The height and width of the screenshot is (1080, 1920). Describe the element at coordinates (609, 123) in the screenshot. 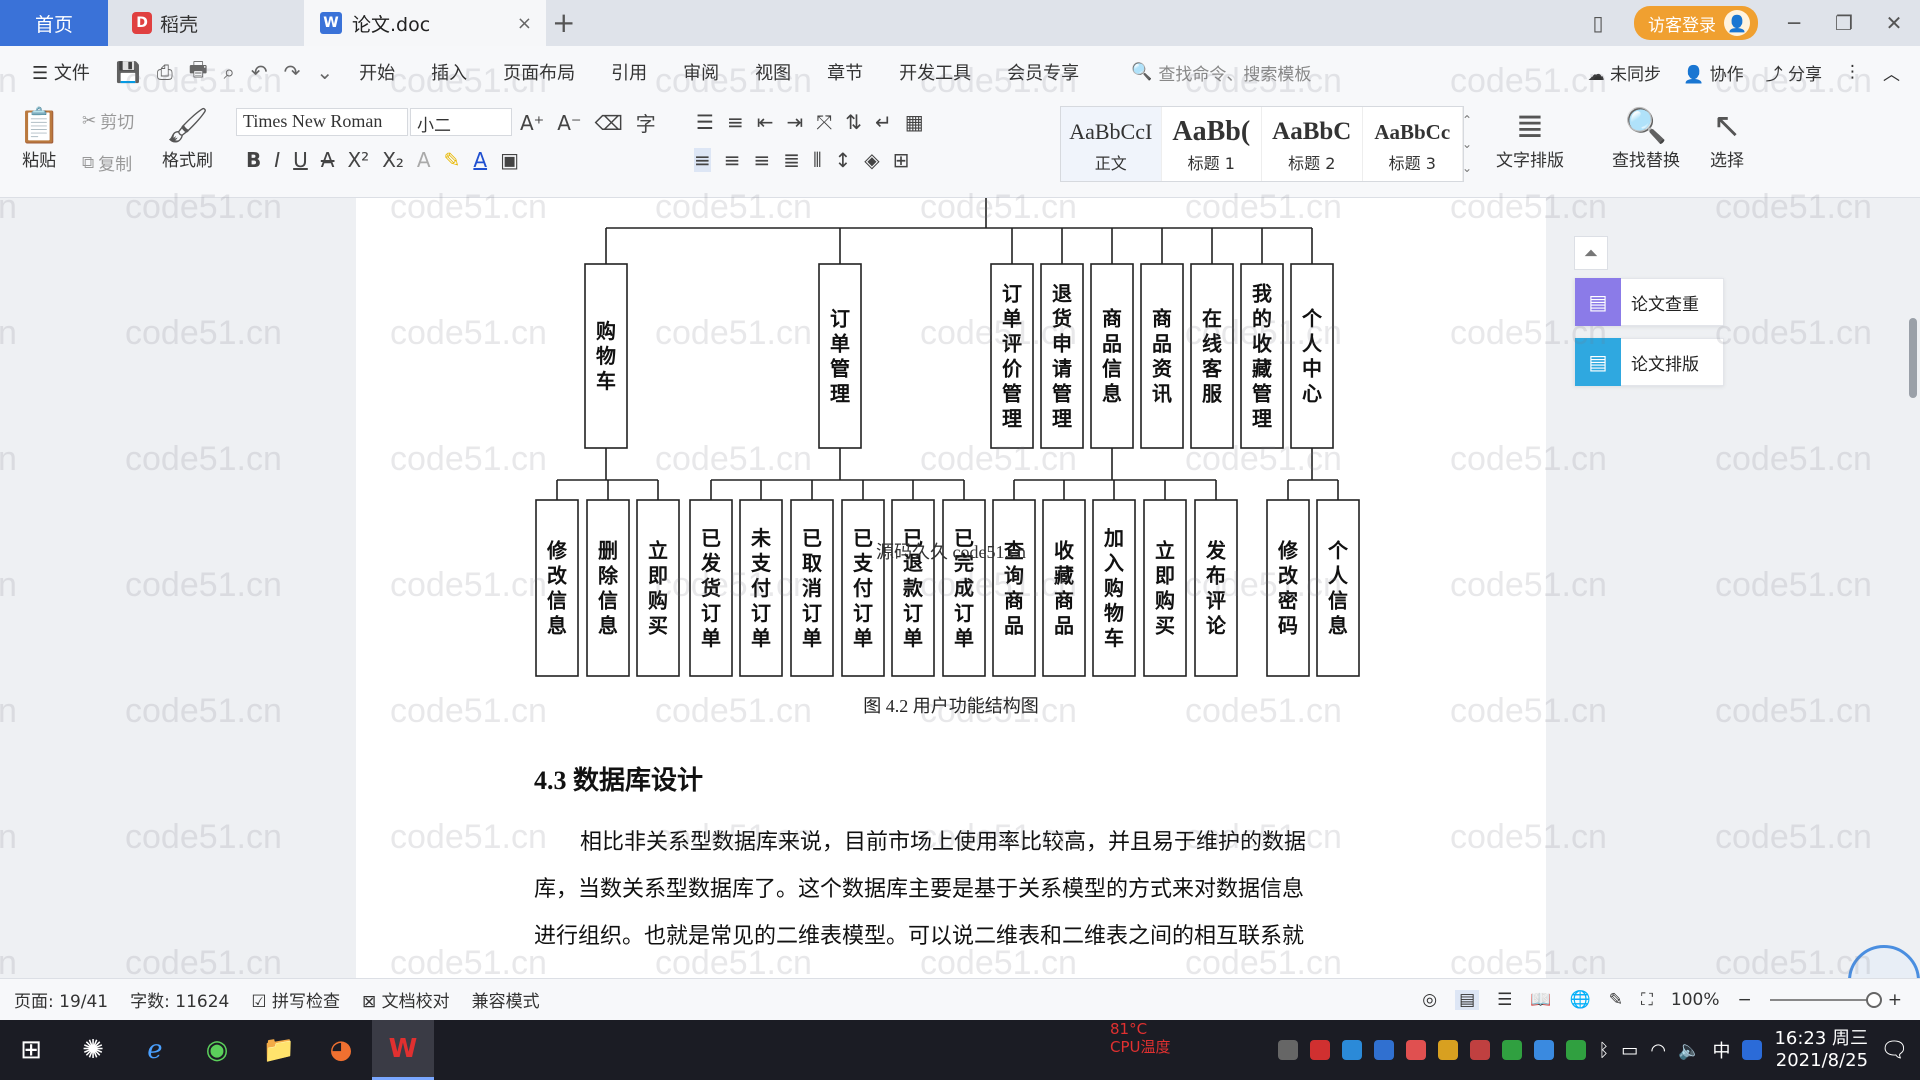

I see `clear-format-icon: ⌫` at that location.